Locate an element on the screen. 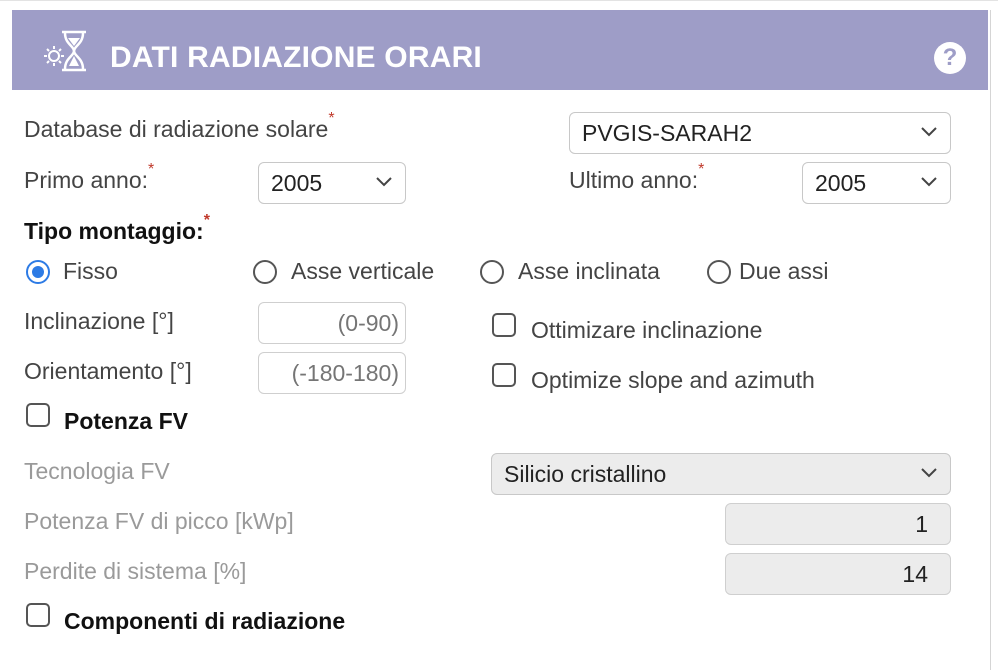 The height and width of the screenshot is (670, 998). azimuth-label: Orientamento [°] is located at coordinates (108, 371).